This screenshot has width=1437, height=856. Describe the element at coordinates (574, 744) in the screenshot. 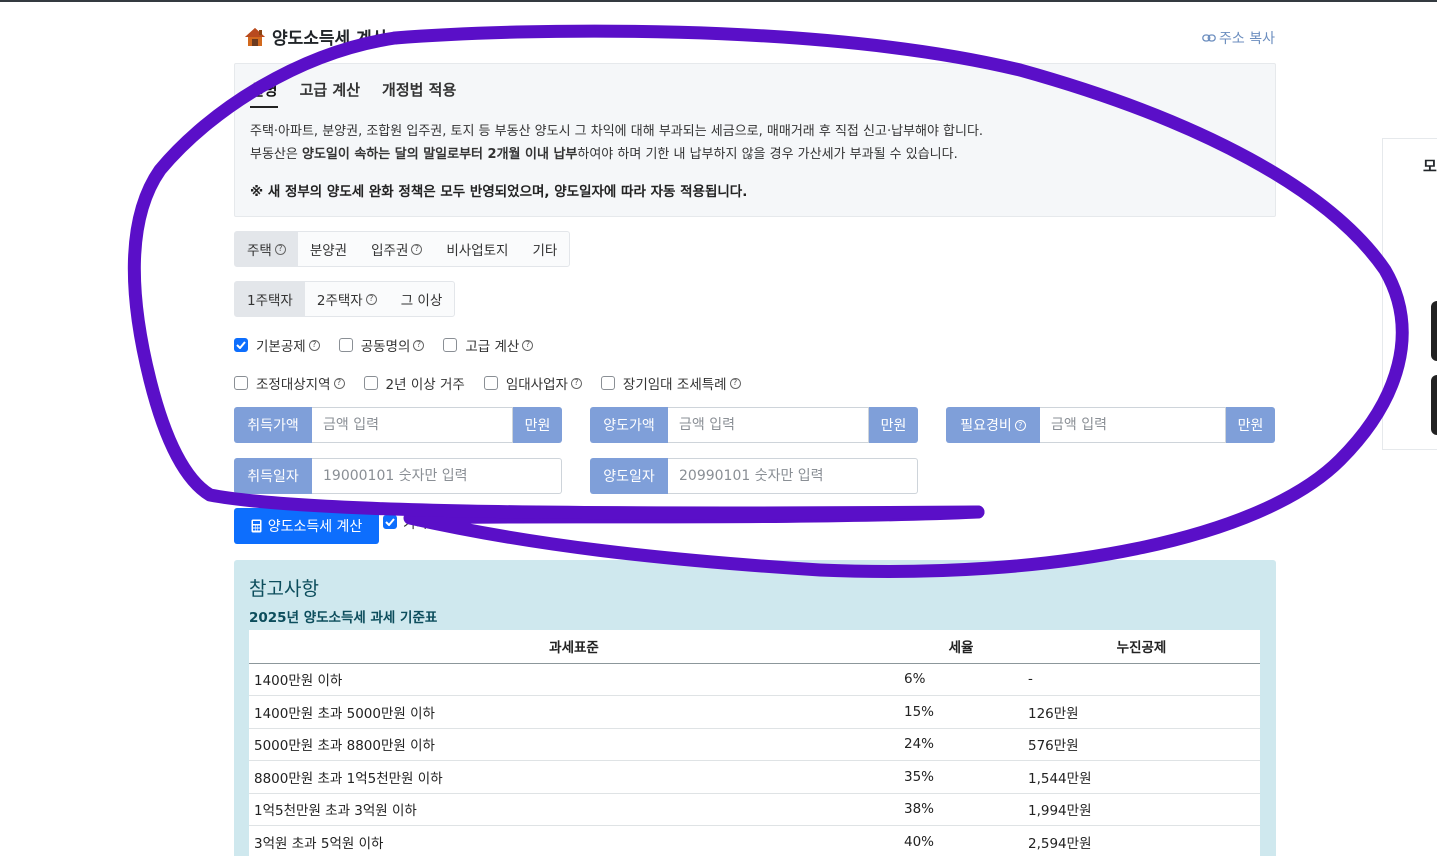

I see `cell-tax-base: 5000만원 초과 8800만원 이하` at that location.